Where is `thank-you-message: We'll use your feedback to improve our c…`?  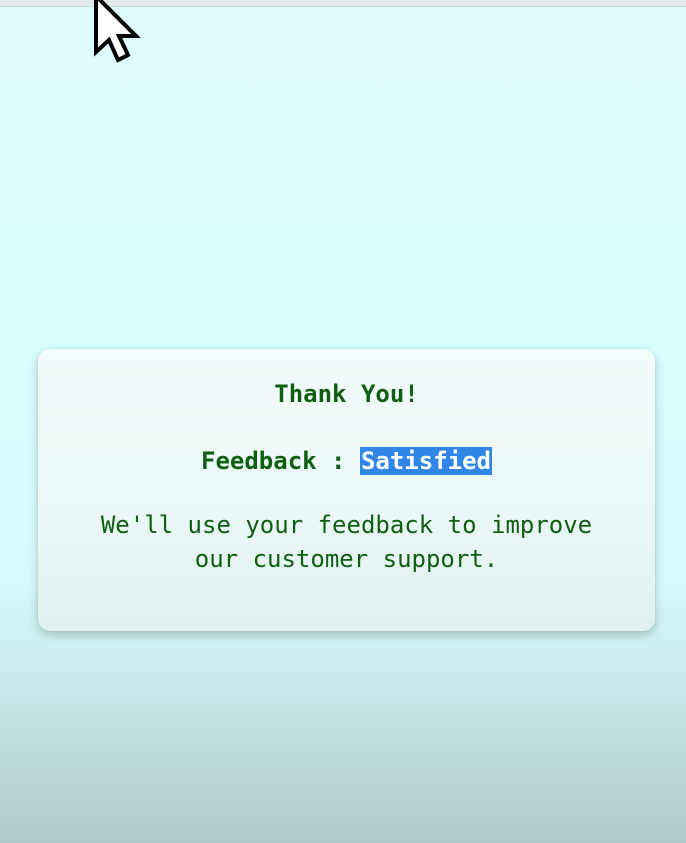 thank-you-message: We'll use your feedback to improve our c… is located at coordinates (346, 542).